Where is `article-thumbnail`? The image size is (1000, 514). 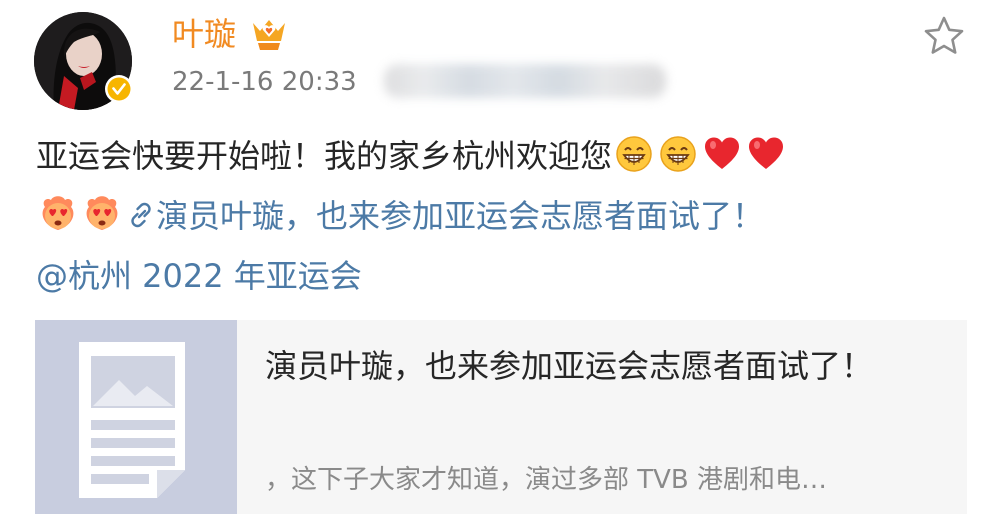
article-thumbnail is located at coordinates (136, 417).